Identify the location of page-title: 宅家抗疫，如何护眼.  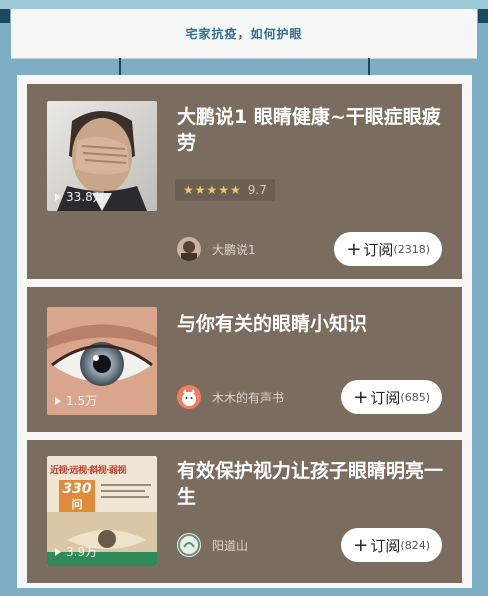
(244, 34).